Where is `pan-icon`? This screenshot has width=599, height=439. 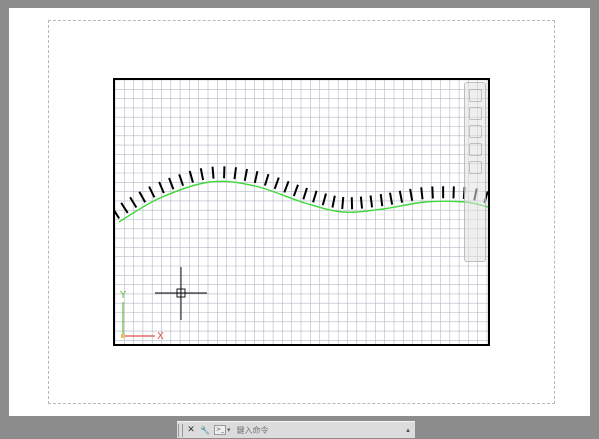
pan-icon is located at coordinates (475, 113).